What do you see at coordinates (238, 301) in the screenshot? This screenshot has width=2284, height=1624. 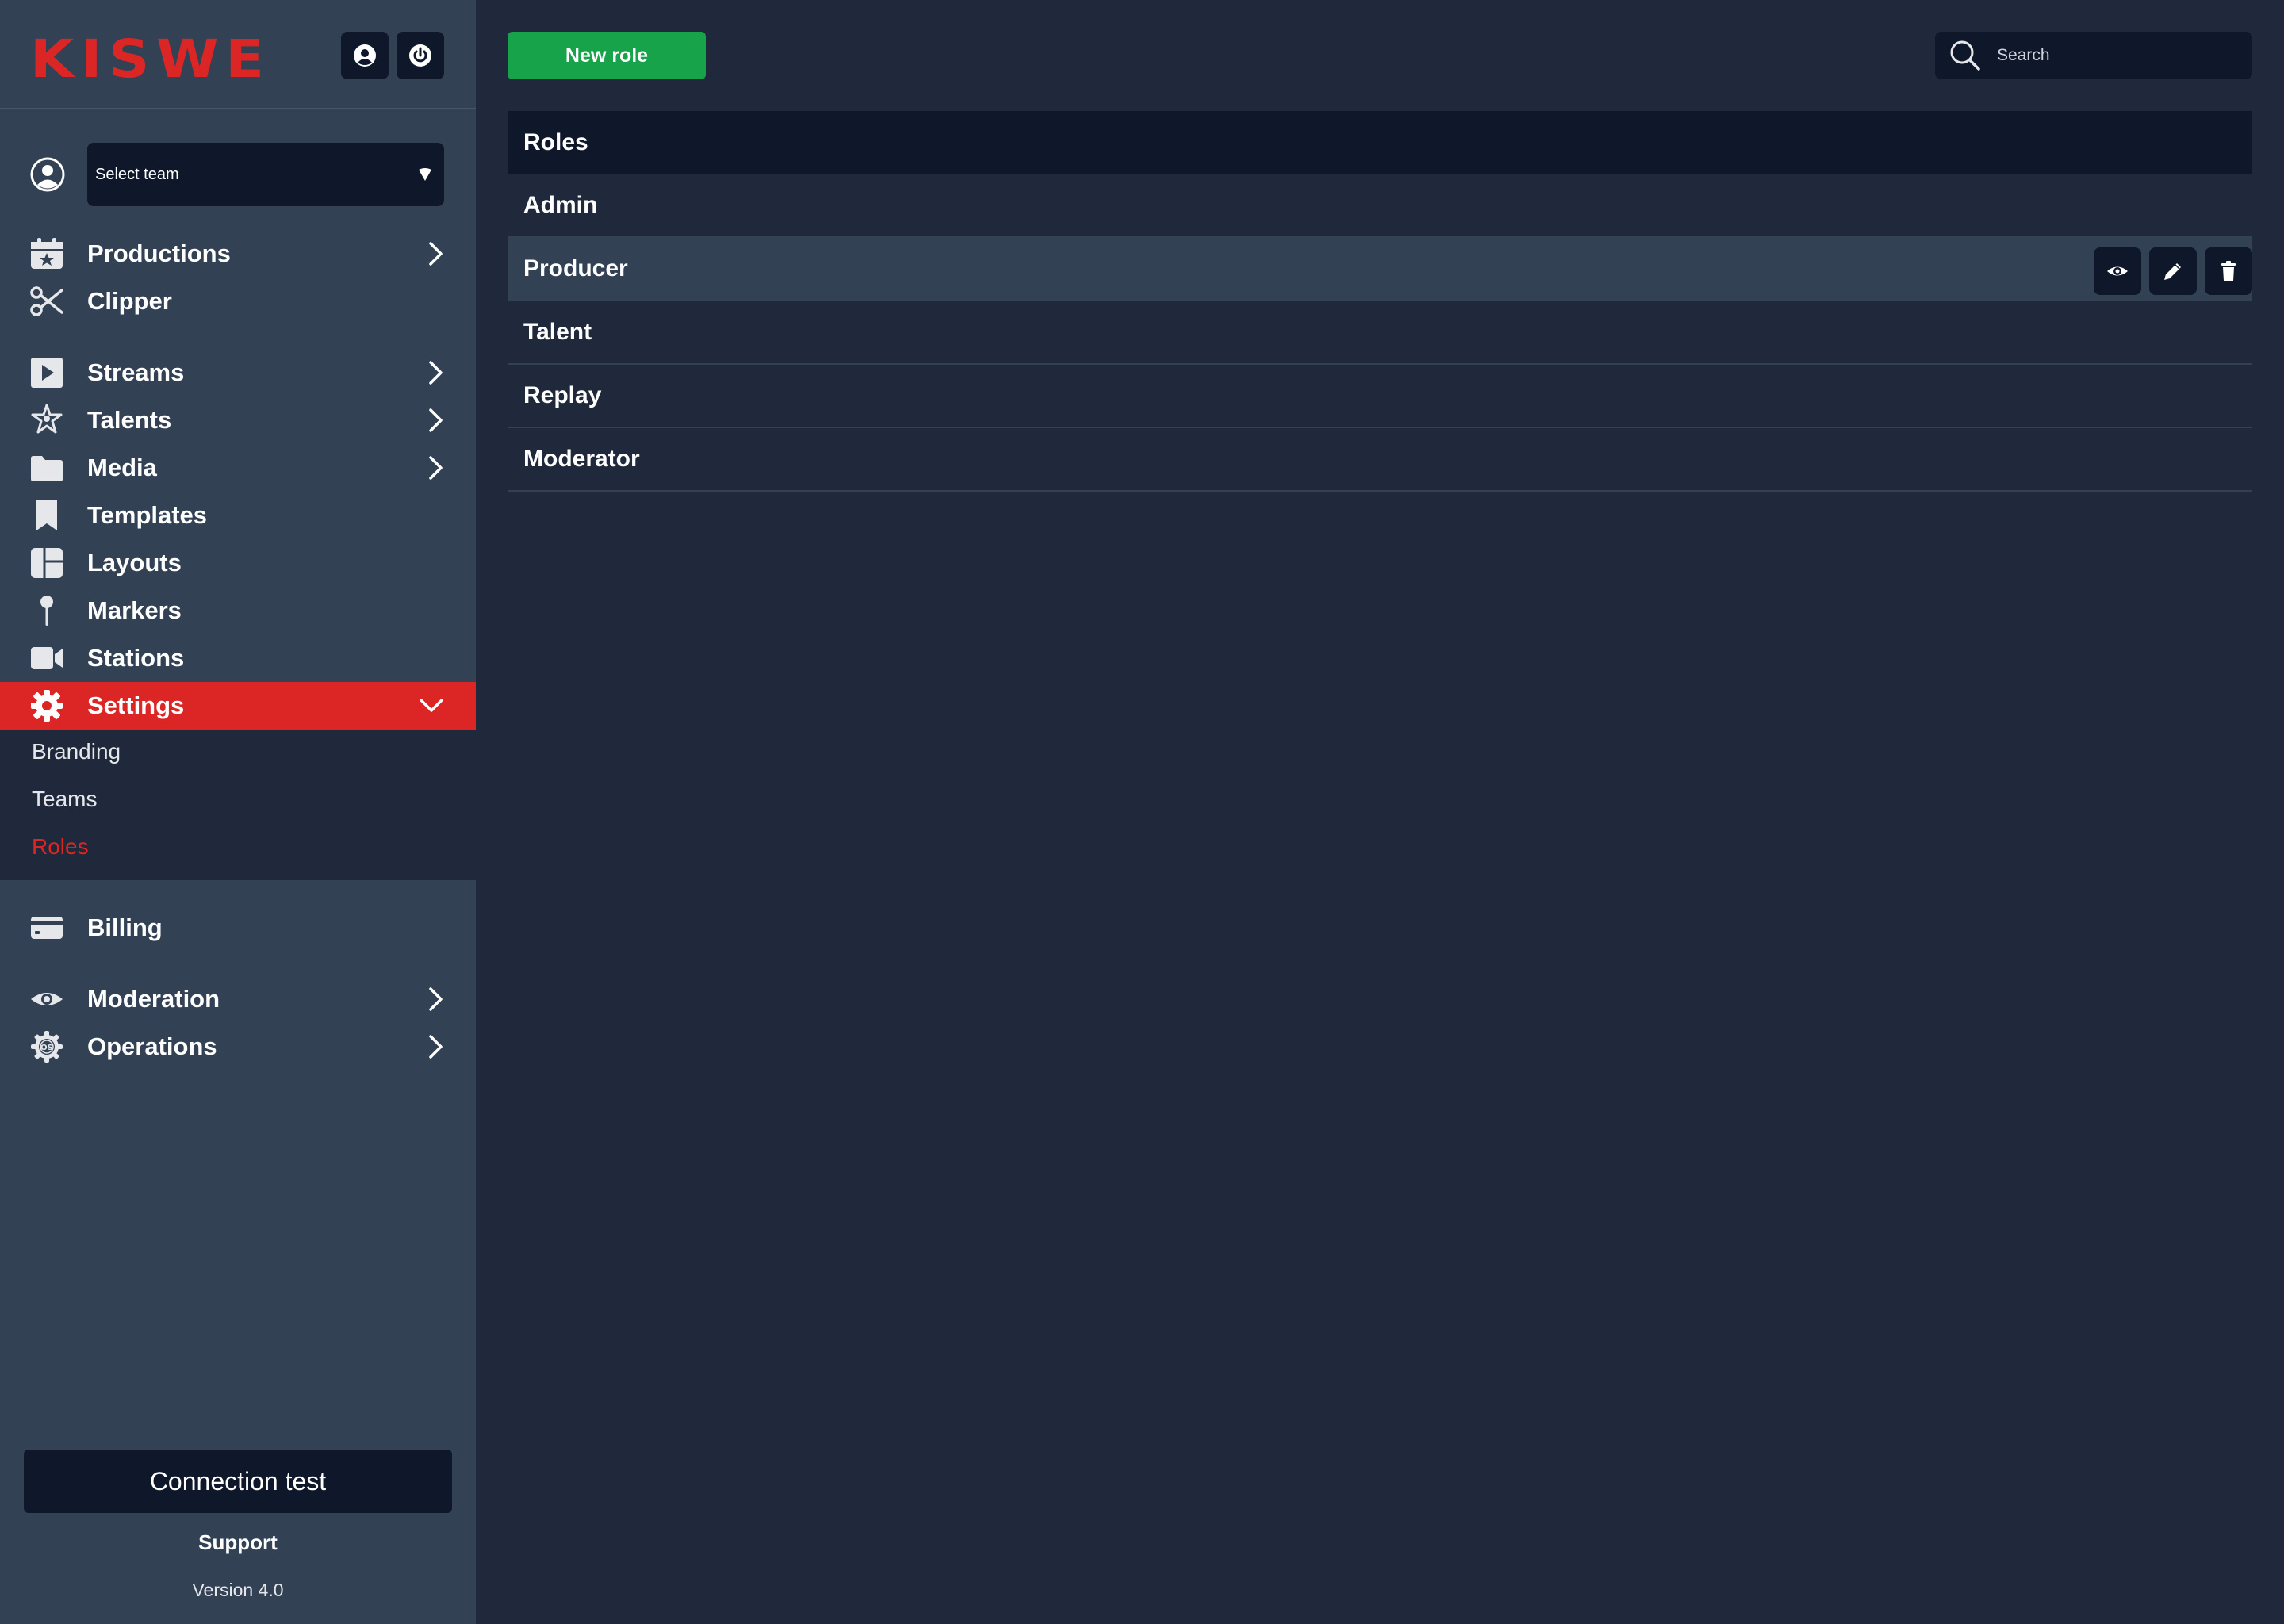 I see `sidebar-item-clipper: Clipper` at bounding box center [238, 301].